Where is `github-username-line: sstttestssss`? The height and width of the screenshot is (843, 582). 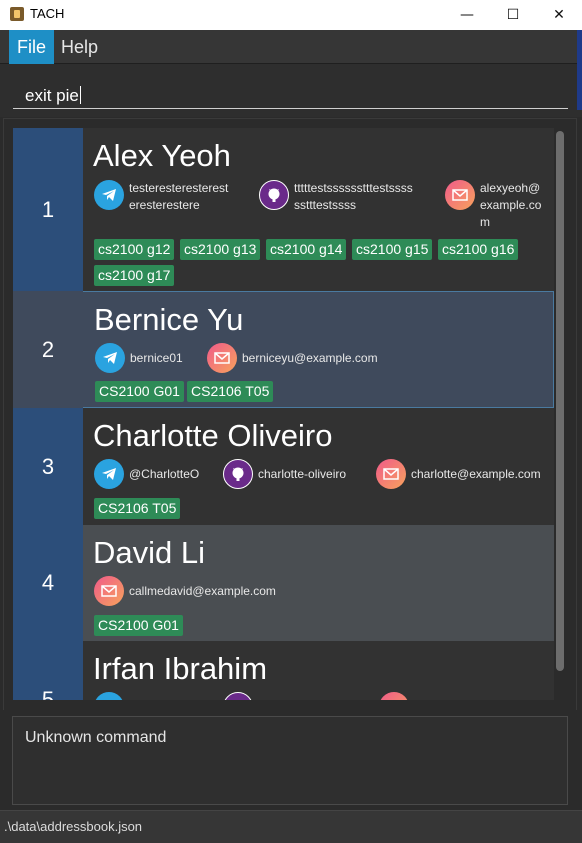
github-username-line: sstttestssss is located at coordinates (325, 205).